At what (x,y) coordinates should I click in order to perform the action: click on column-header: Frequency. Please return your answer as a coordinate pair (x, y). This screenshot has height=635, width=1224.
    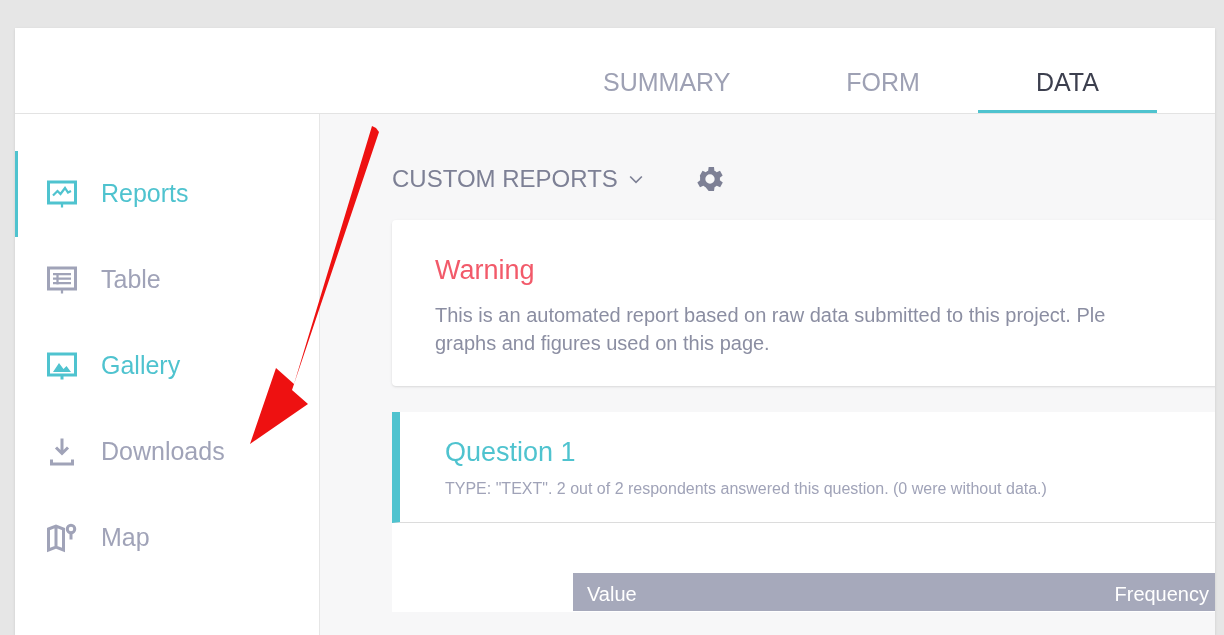
    Looking at the image, I should click on (1161, 594).